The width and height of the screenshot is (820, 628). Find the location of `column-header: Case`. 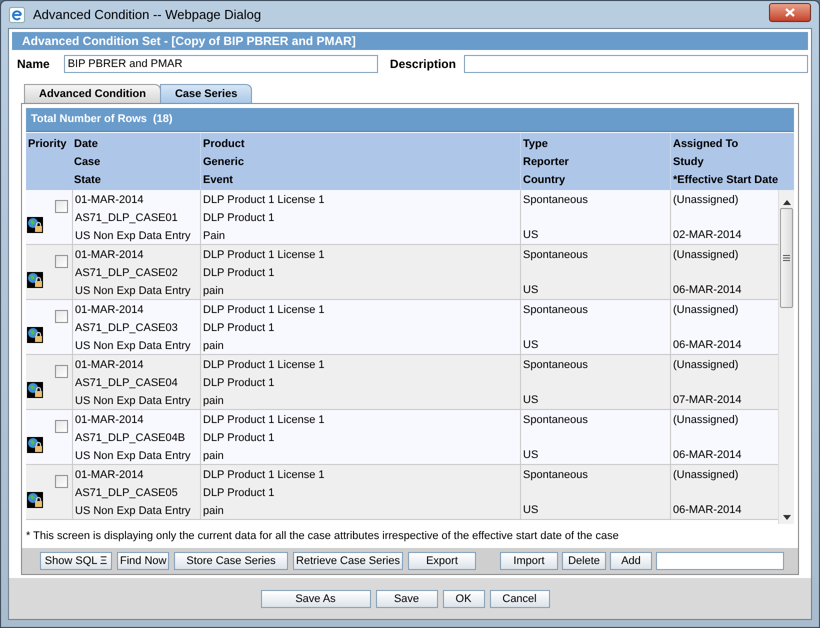

column-header: Case is located at coordinates (137, 163).